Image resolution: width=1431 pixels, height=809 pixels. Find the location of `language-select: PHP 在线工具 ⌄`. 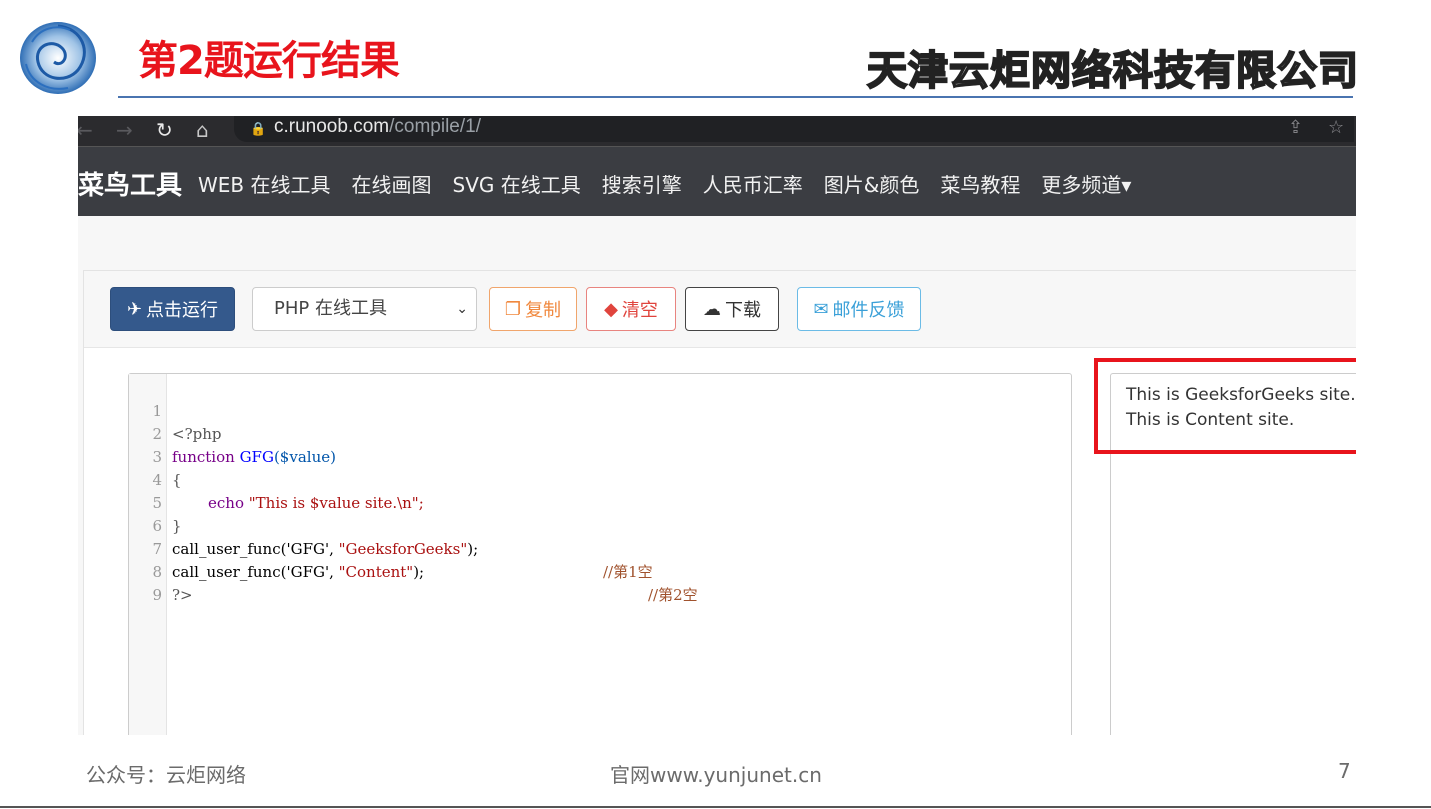

language-select: PHP 在线工具 ⌄ is located at coordinates (364, 309).